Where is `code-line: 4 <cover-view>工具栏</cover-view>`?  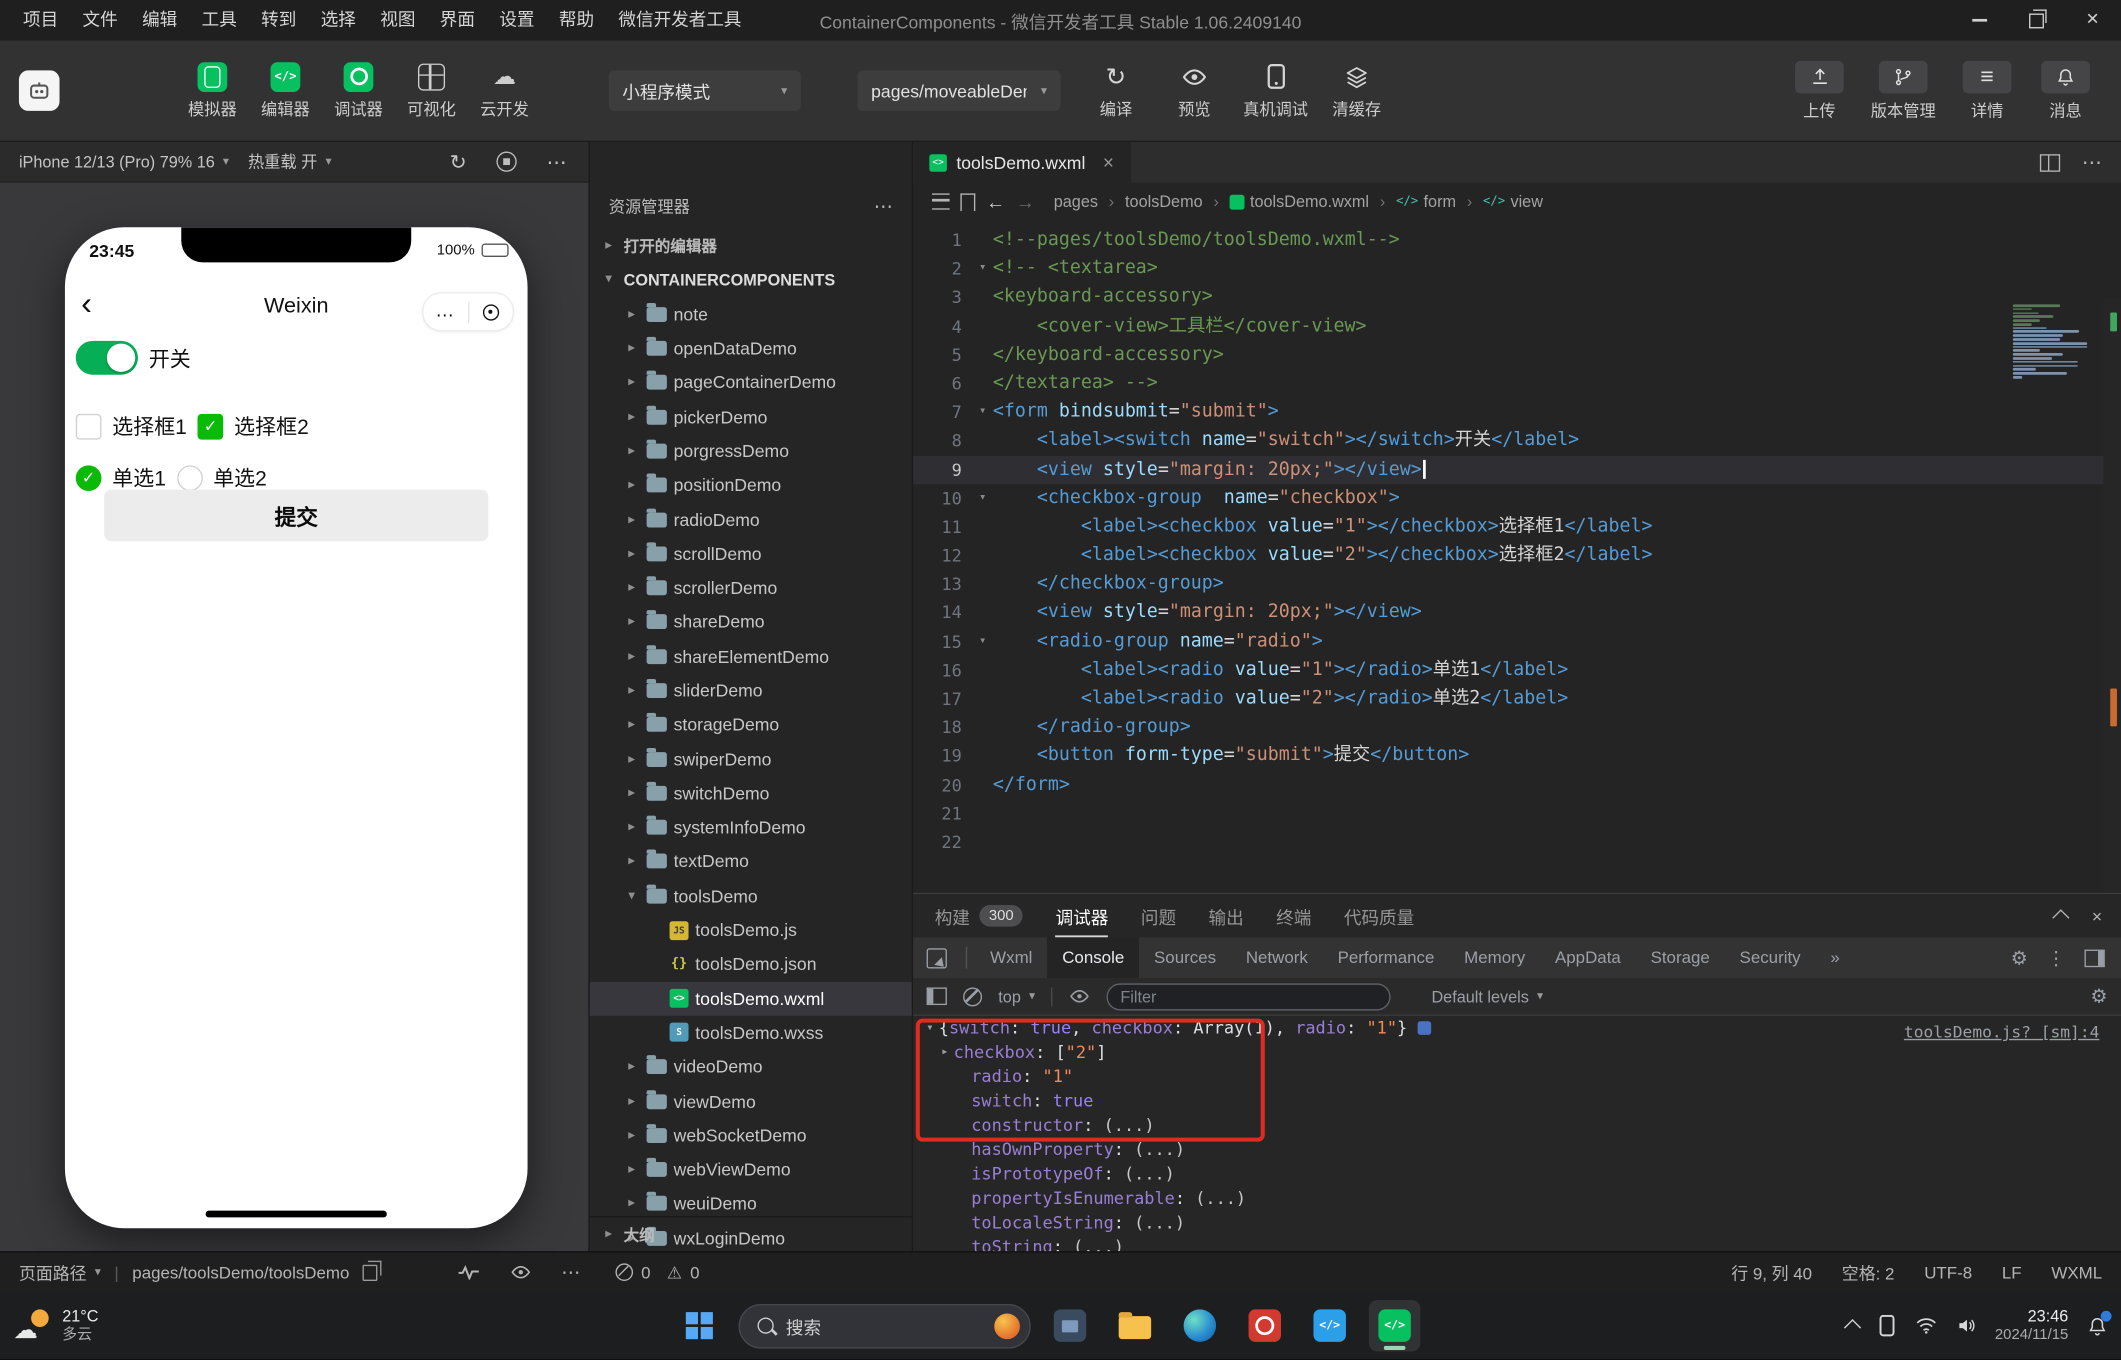
code-line: 4 <cover-view>工具栏</cover-view> is located at coordinates (1517, 326).